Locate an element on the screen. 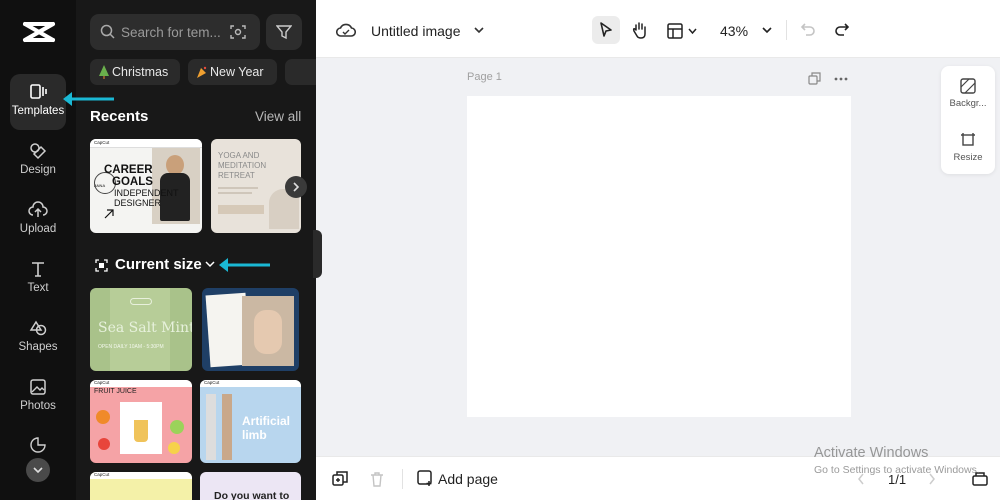 The width and height of the screenshot is (1000, 500). image-search-icon is located at coordinates (238, 32).